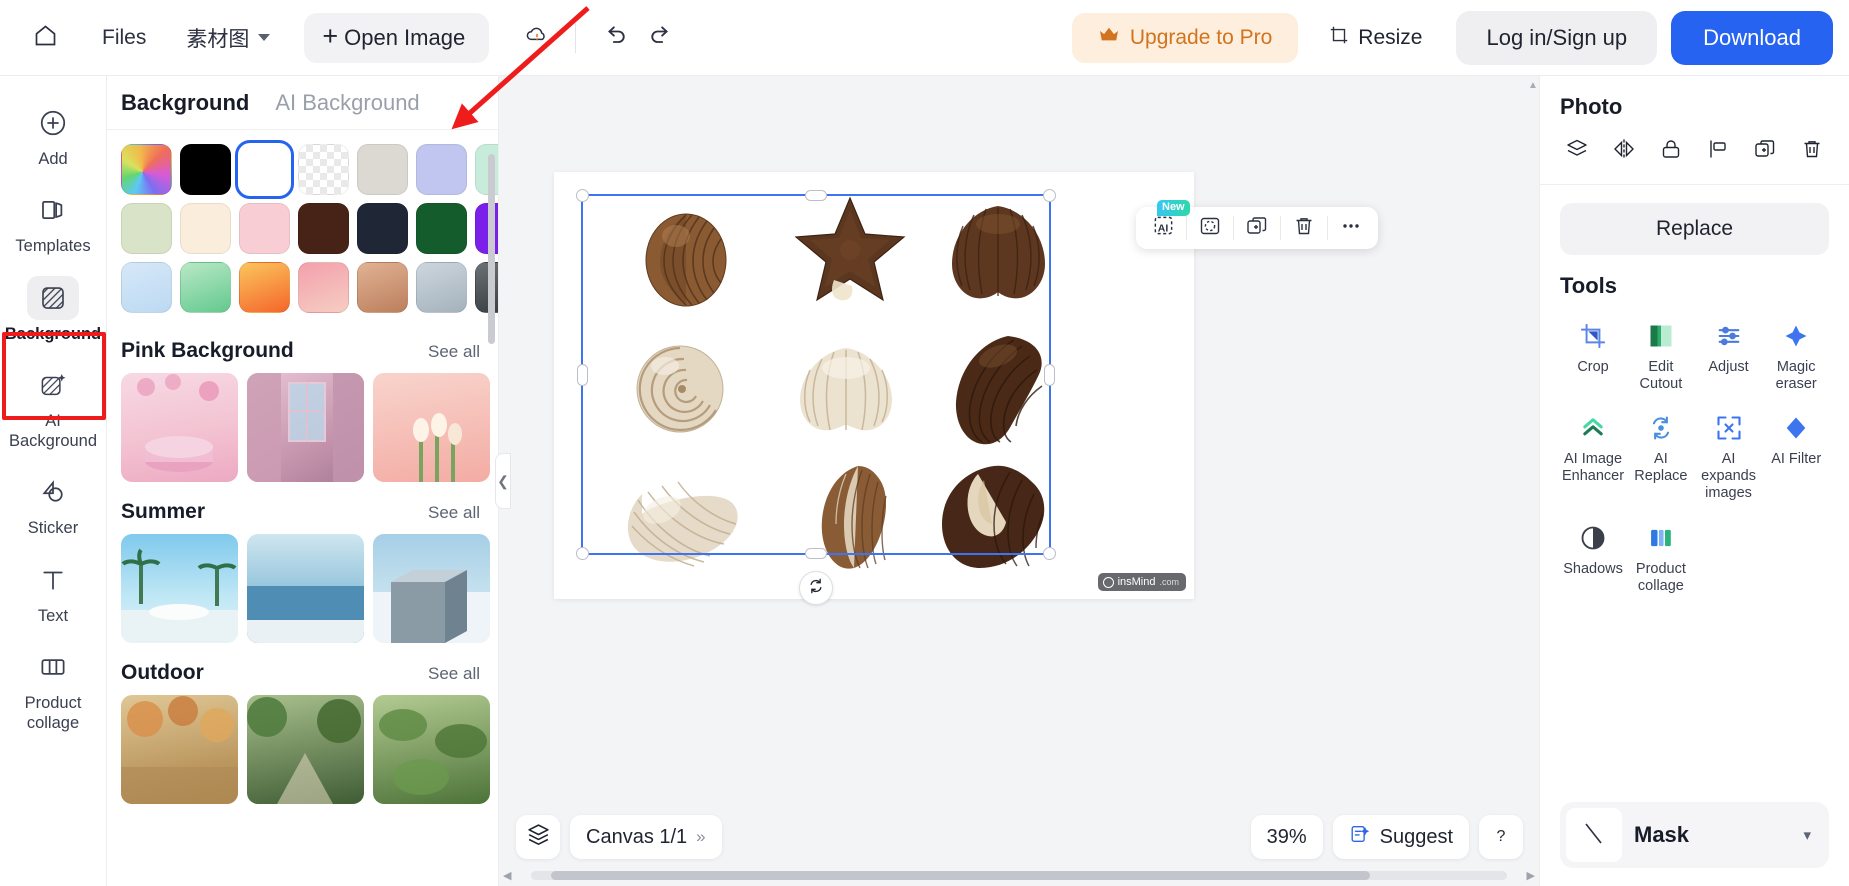 This screenshot has height=886, width=1849. I want to click on home-button, so click(45, 38).